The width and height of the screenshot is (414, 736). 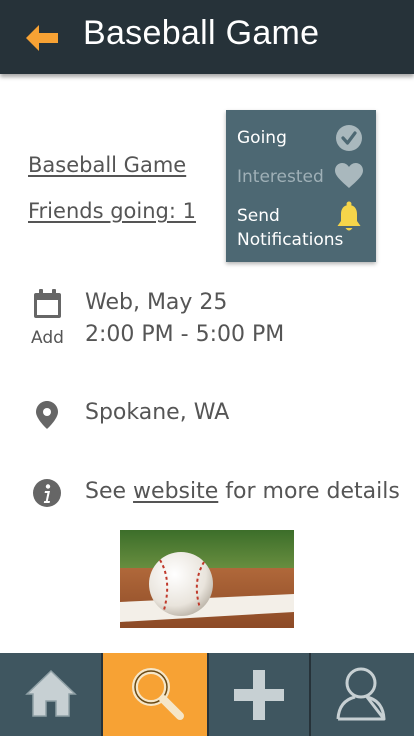 I want to click on event-date: Web, May 25, so click(x=156, y=302).